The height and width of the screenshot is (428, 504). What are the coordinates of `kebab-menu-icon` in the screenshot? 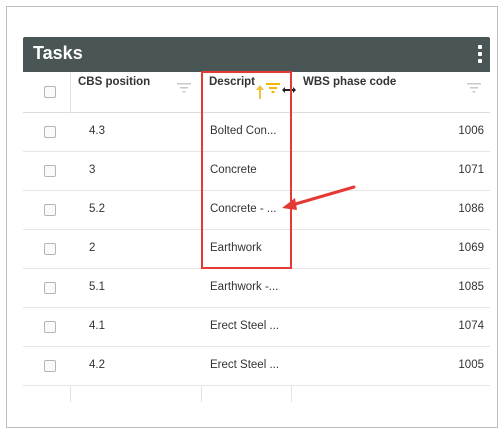 It's located at (480, 54).